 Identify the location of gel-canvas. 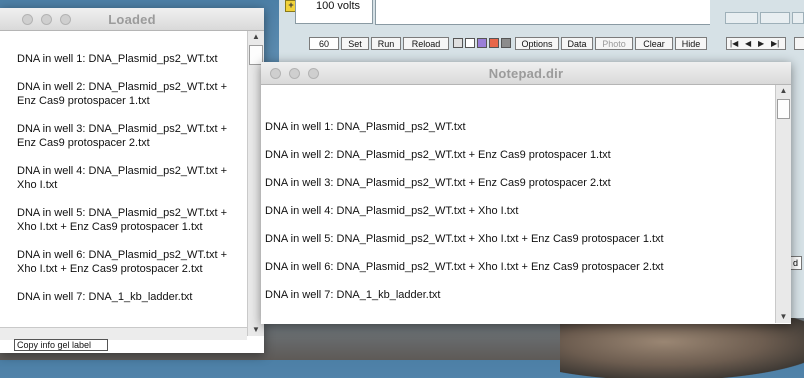
(542, 12).